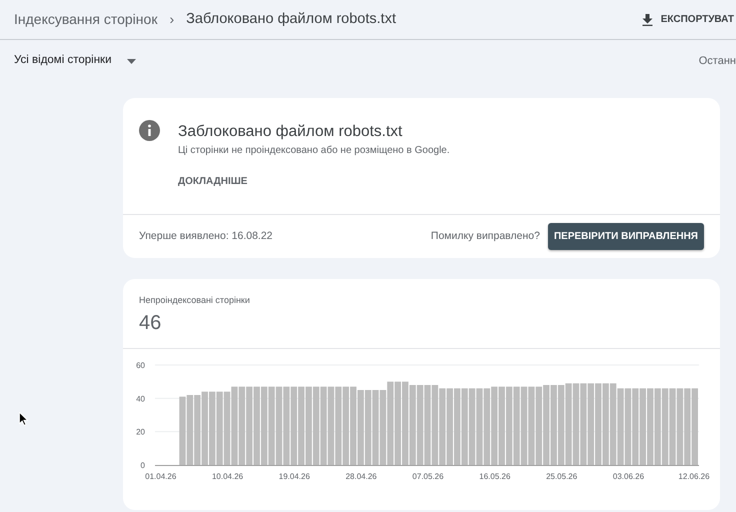 This screenshot has height=512, width=736. Describe the element at coordinates (195, 301) in the screenshot. I see `chart-label: Непроіндексовані сторінки` at that location.